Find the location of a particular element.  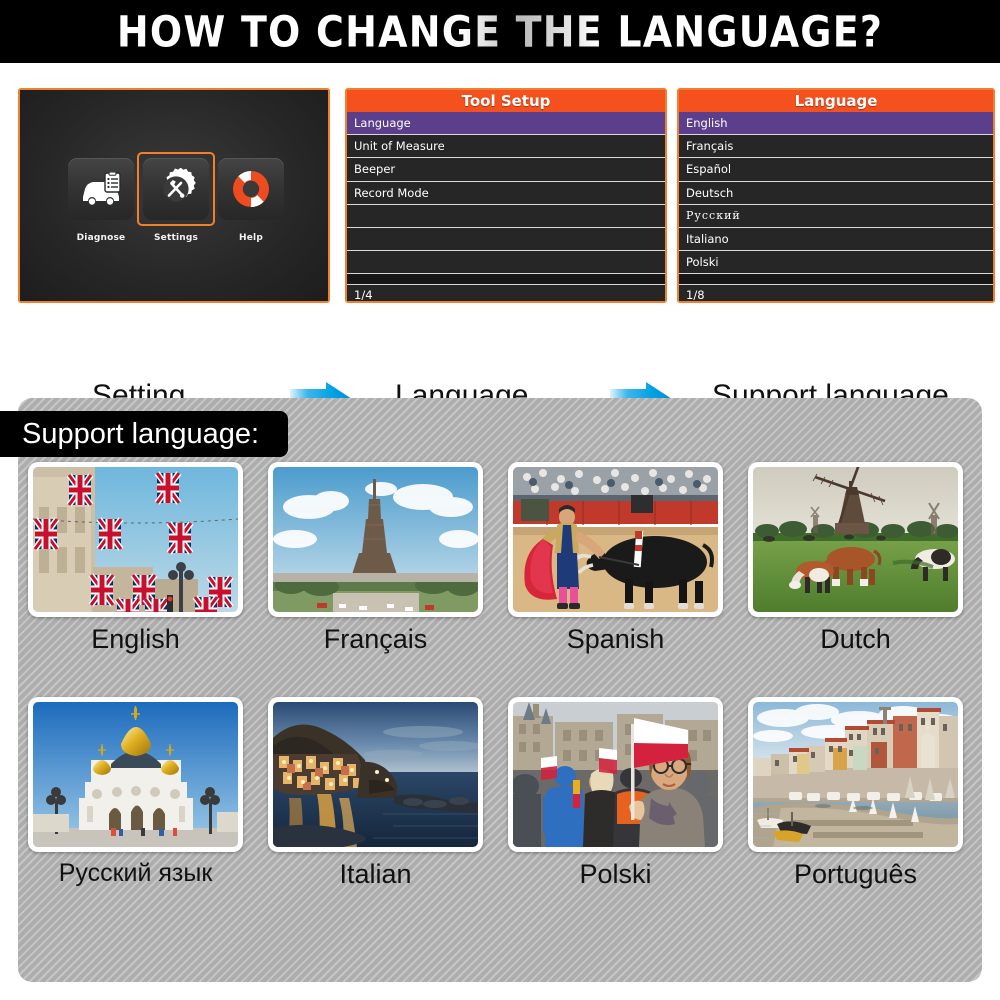

photo-porto-riverside-douro is located at coordinates (855, 774).